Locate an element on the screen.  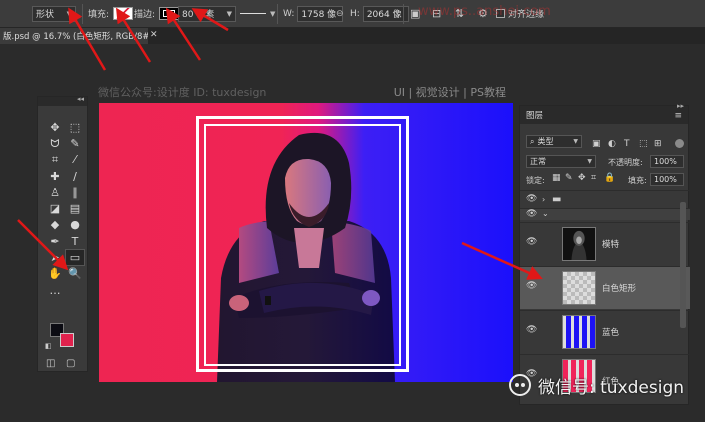
eraser-tool-icon: ◪ is located at coordinates (55, 208).